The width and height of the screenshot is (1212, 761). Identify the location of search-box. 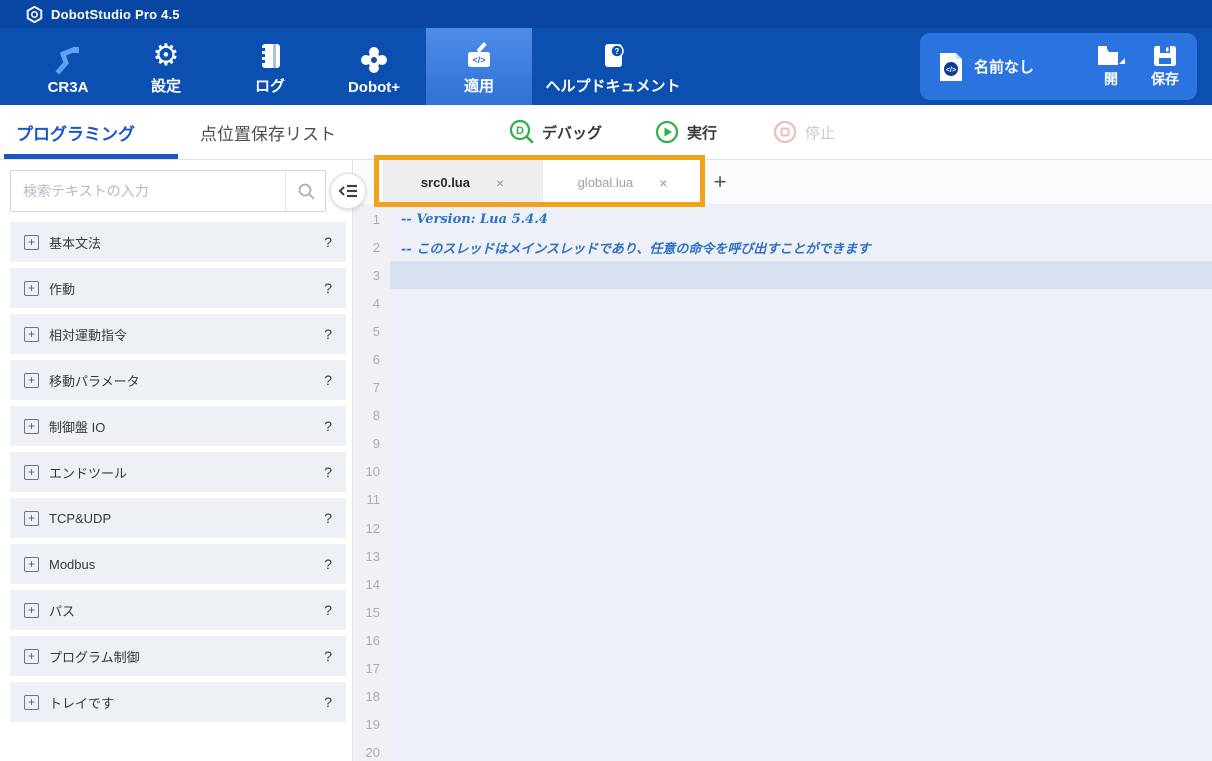
(168, 191).